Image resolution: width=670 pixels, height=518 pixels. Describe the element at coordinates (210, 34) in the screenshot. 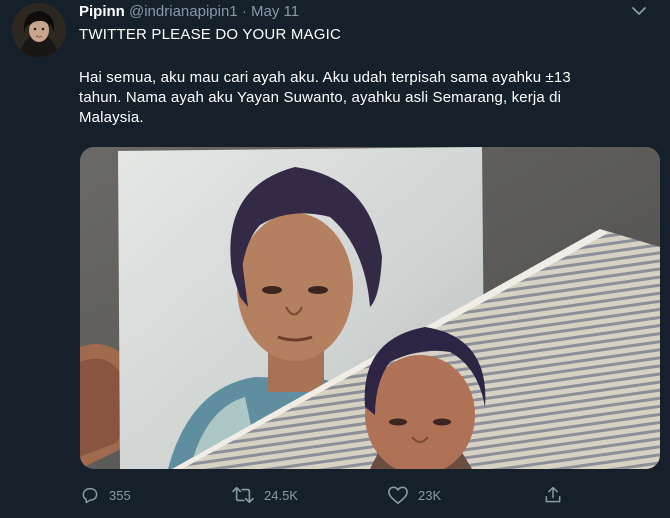

I see `tweet-headline: TWITTER PLEASE DO YOUR MAGIC` at that location.